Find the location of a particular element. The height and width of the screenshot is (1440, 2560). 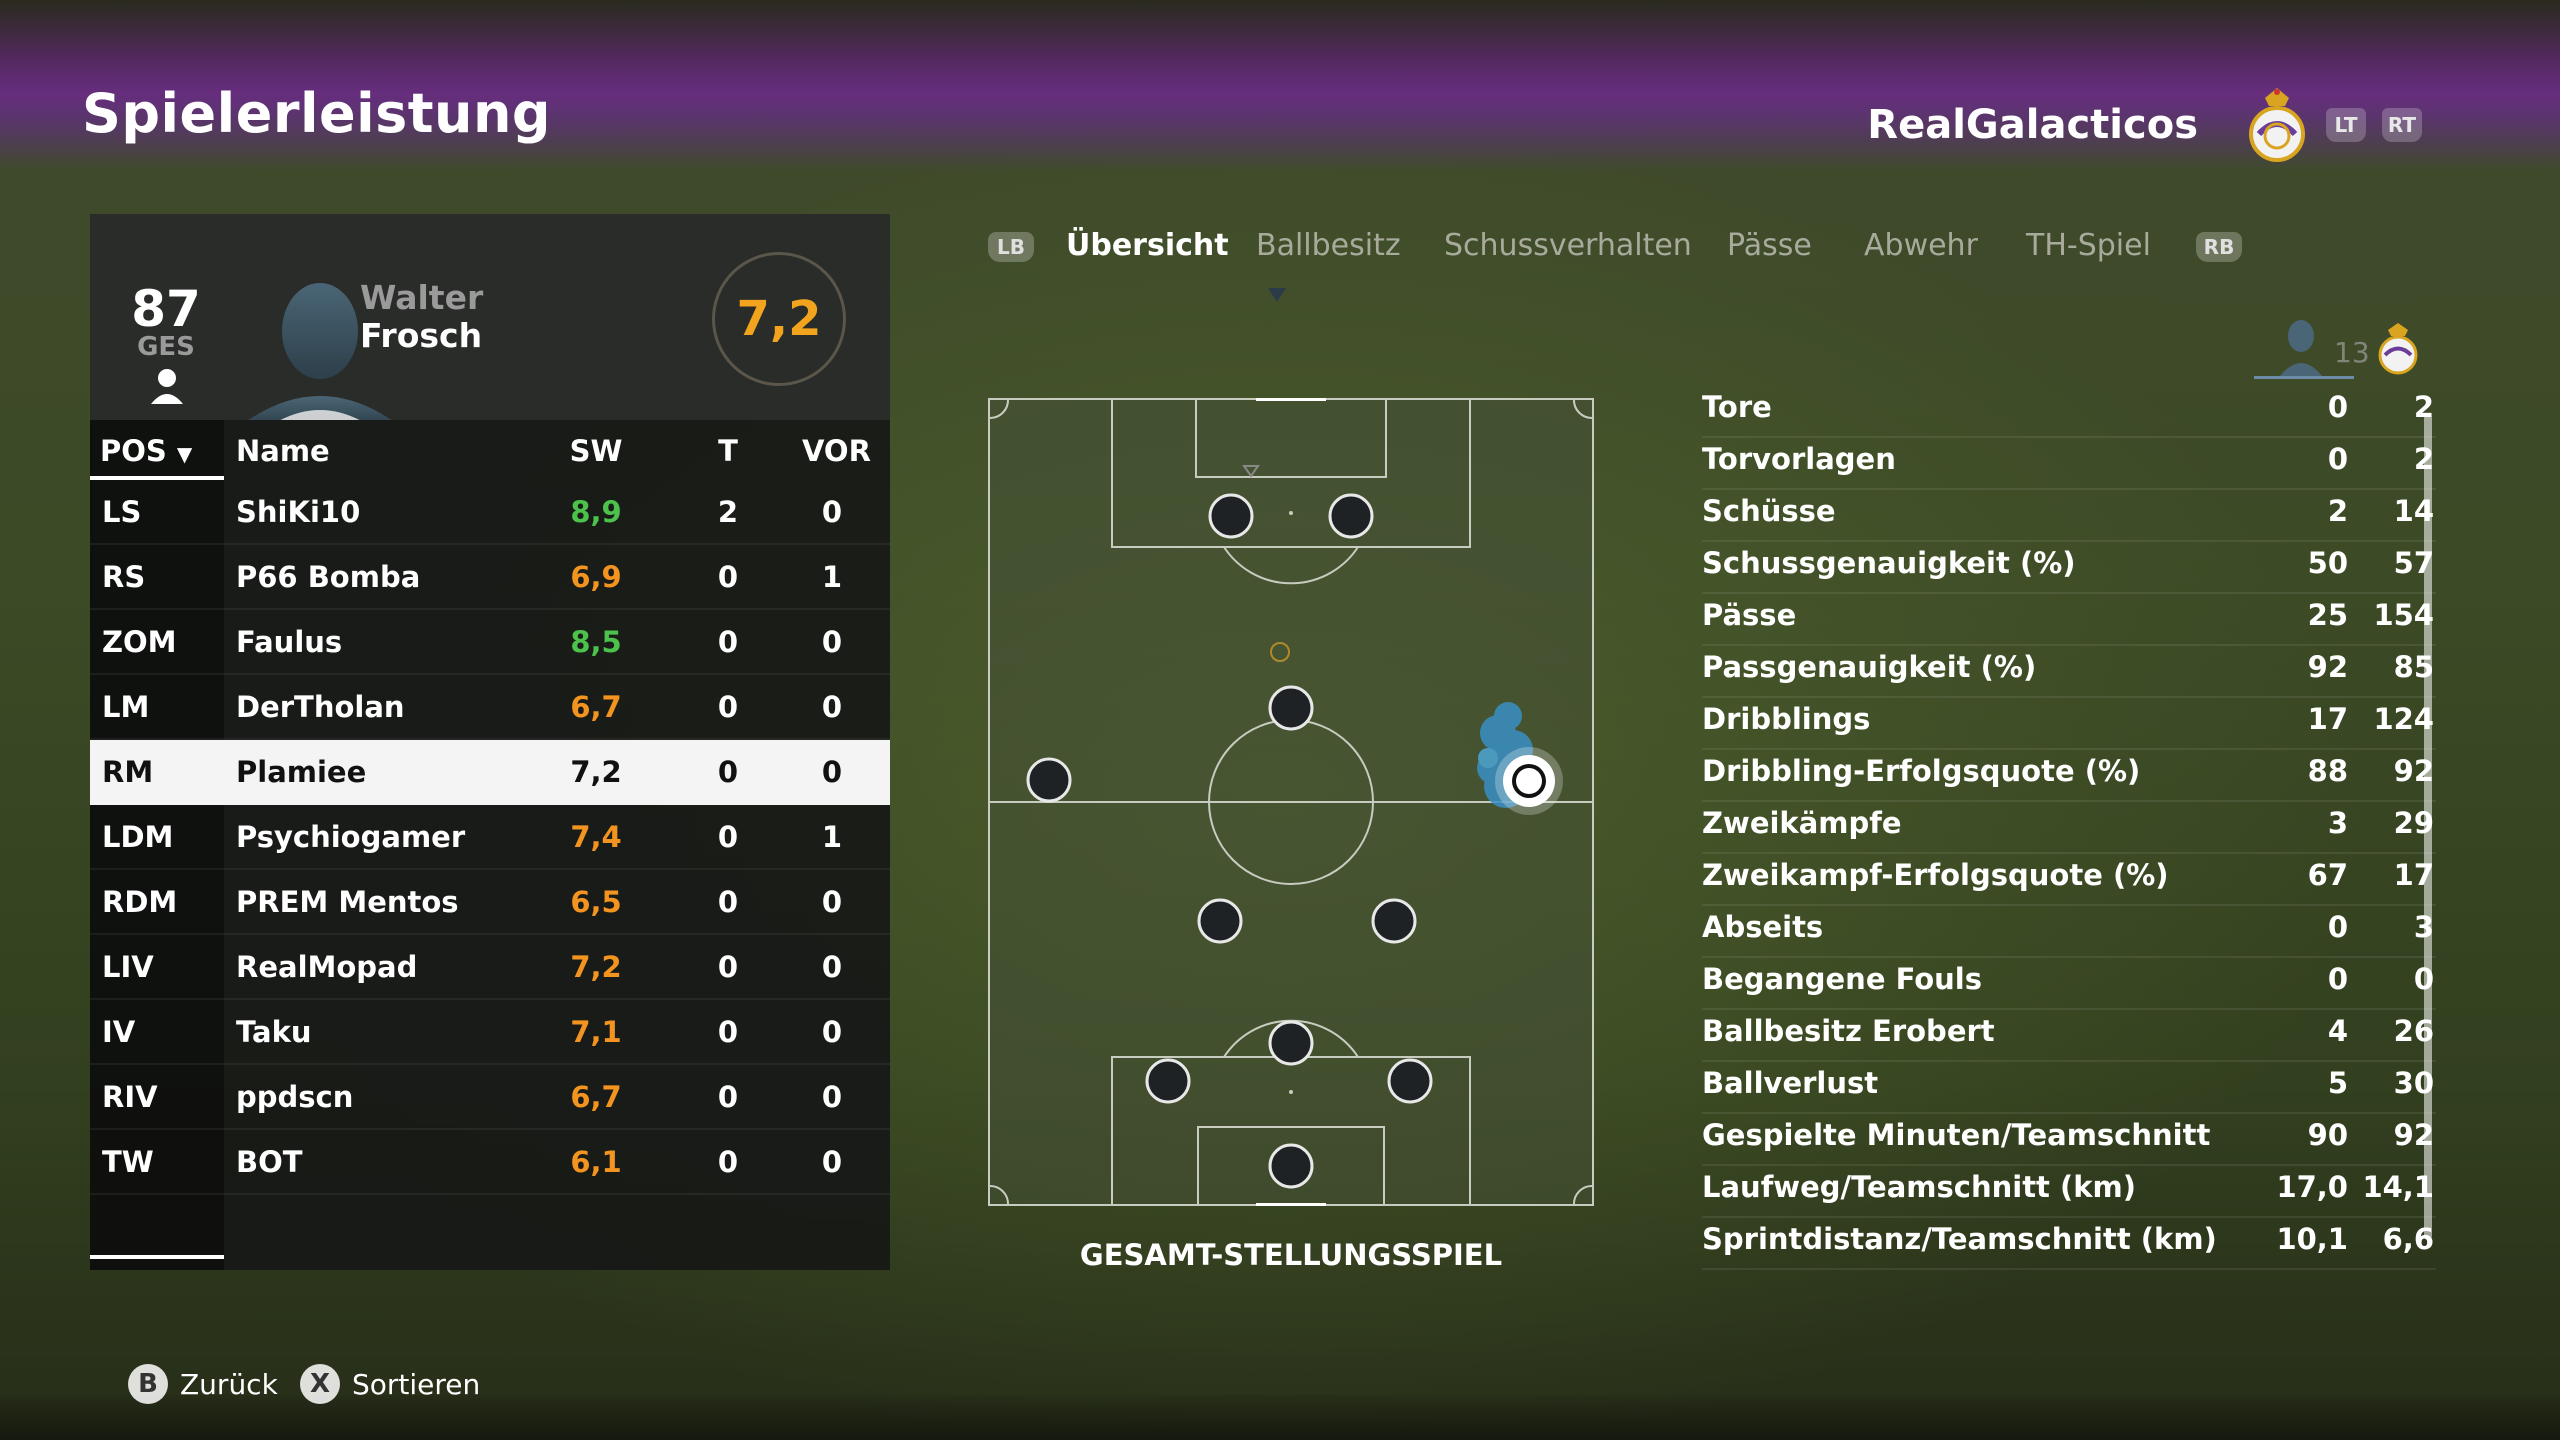

table-row: ZOM Faulus 8,5 0 0 is located at coordinates (490, 642).